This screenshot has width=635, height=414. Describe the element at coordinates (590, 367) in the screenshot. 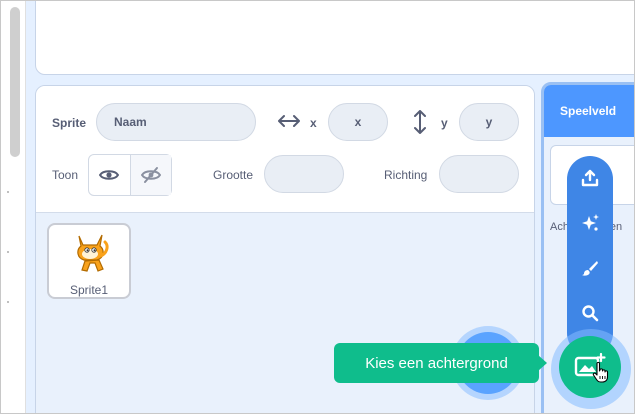

I see `choose-backdrop-button` at that location.